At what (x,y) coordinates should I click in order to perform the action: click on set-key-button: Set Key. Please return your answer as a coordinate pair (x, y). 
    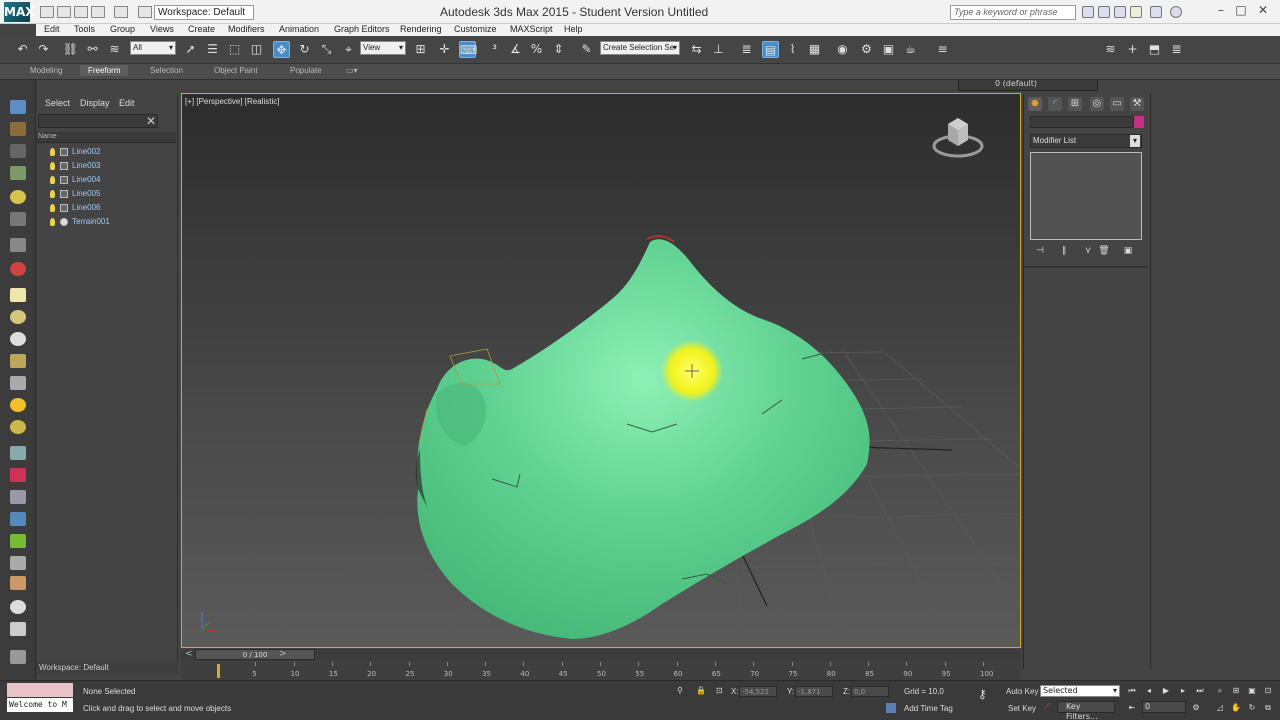
    Looking at the image, I should click on (1022, 708).